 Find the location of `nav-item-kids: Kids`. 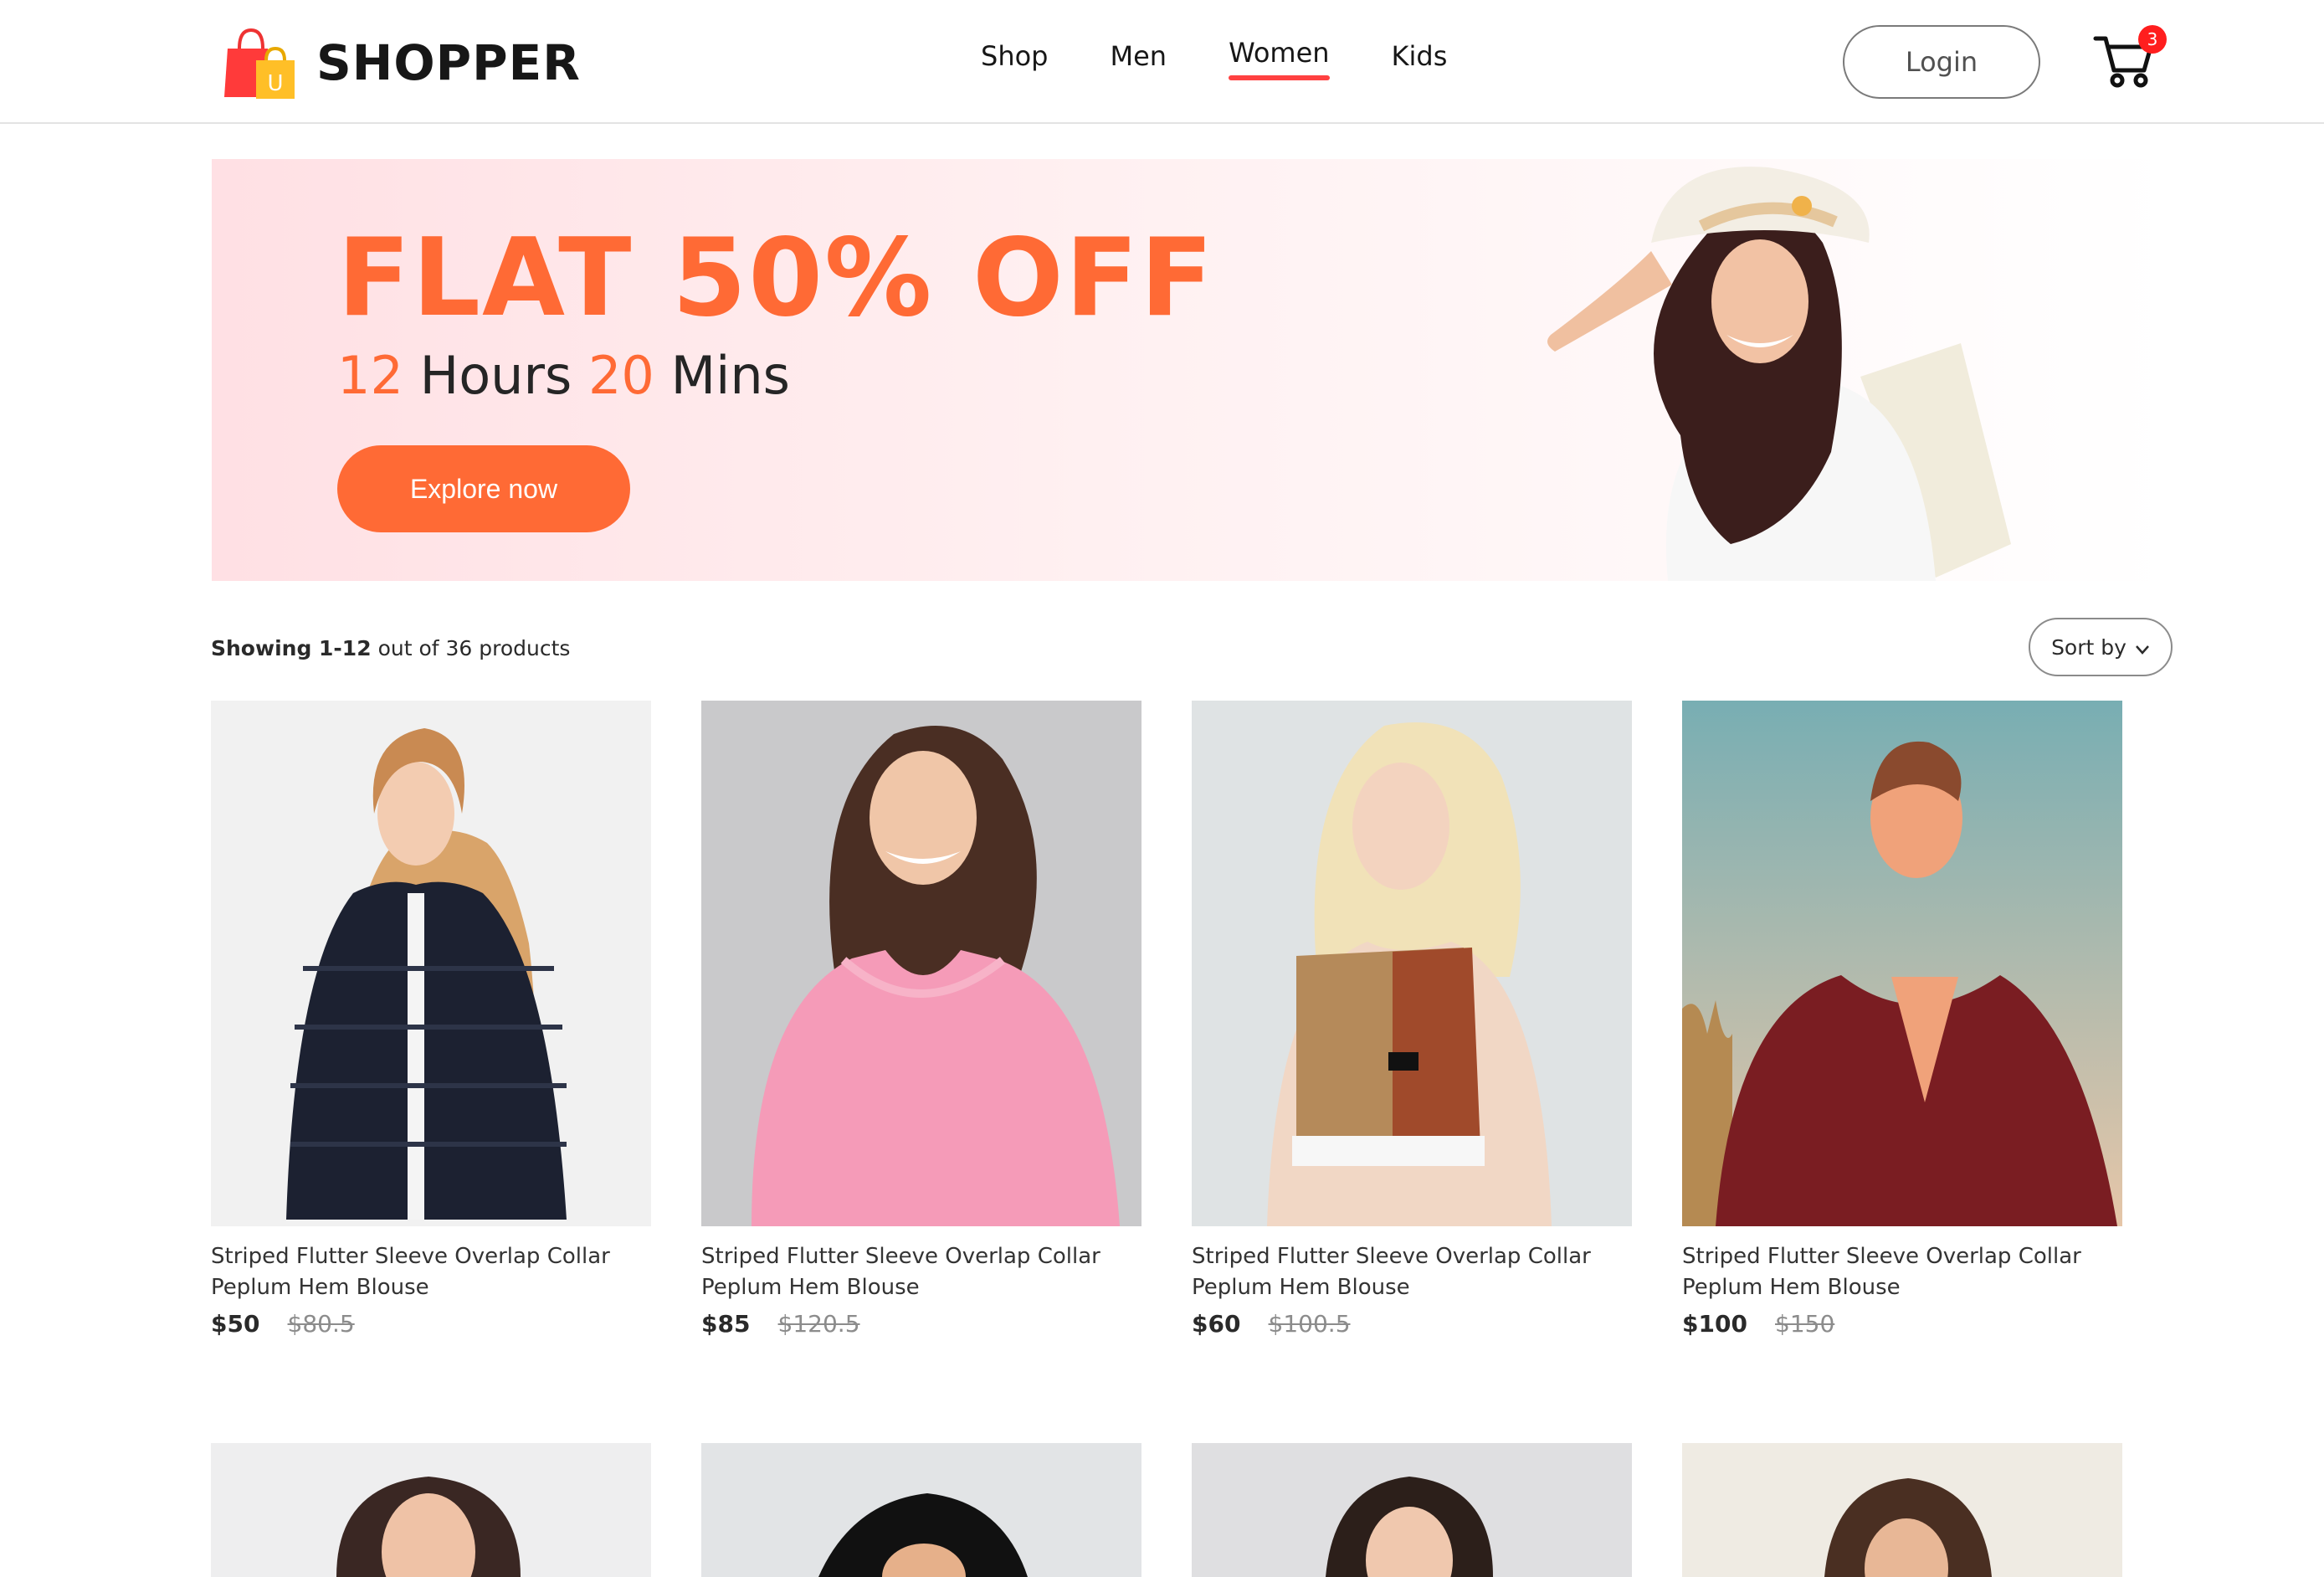

nav-item-kids: Kids is located at coordinates (1420, 65).